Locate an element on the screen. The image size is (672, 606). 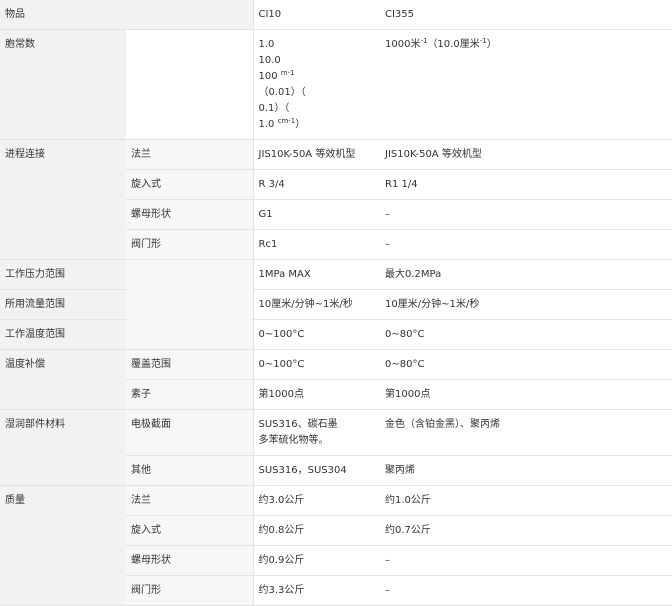
range-ci10-line: 100 m-1 is located at coordinates (276, 76).